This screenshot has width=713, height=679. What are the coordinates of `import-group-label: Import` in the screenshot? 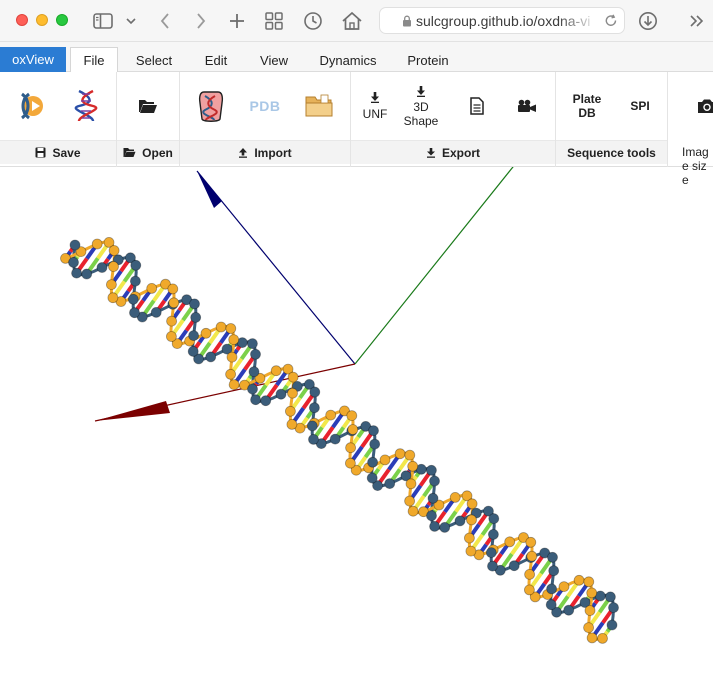 It's located at (265, 152).